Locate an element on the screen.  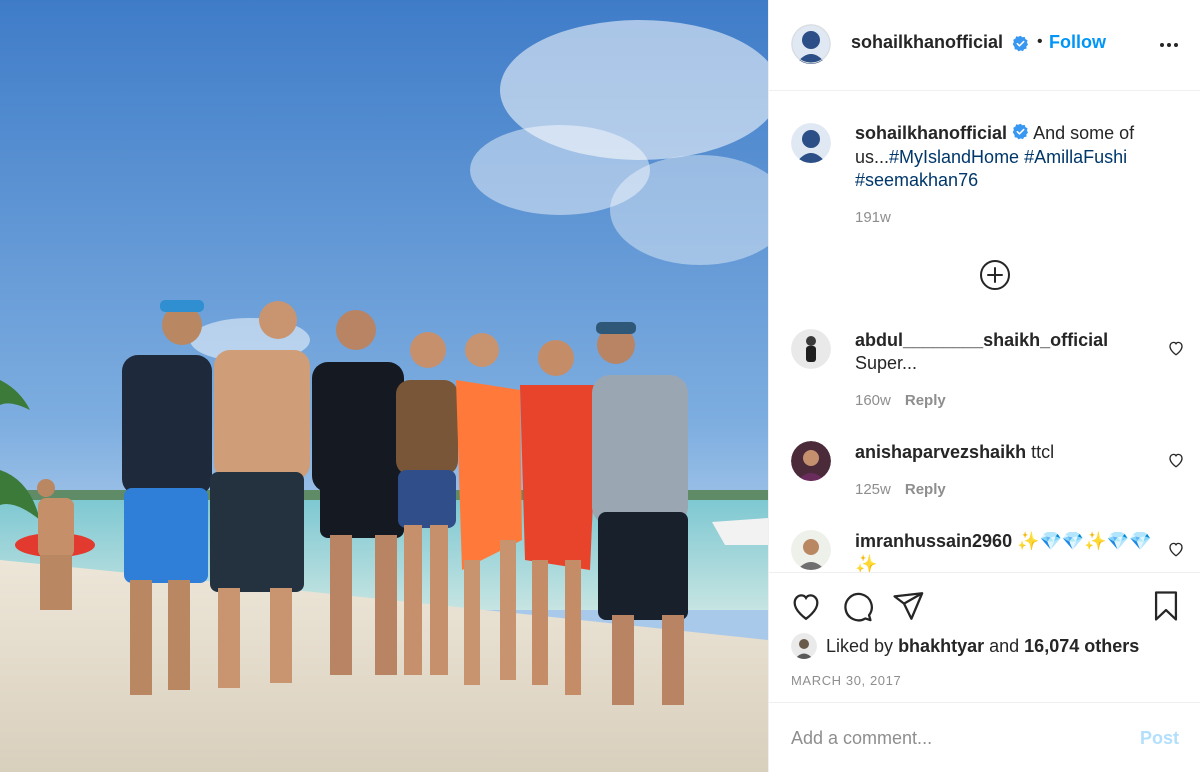
liker-username: bhakhtyar is located at coordinates (941, 646).